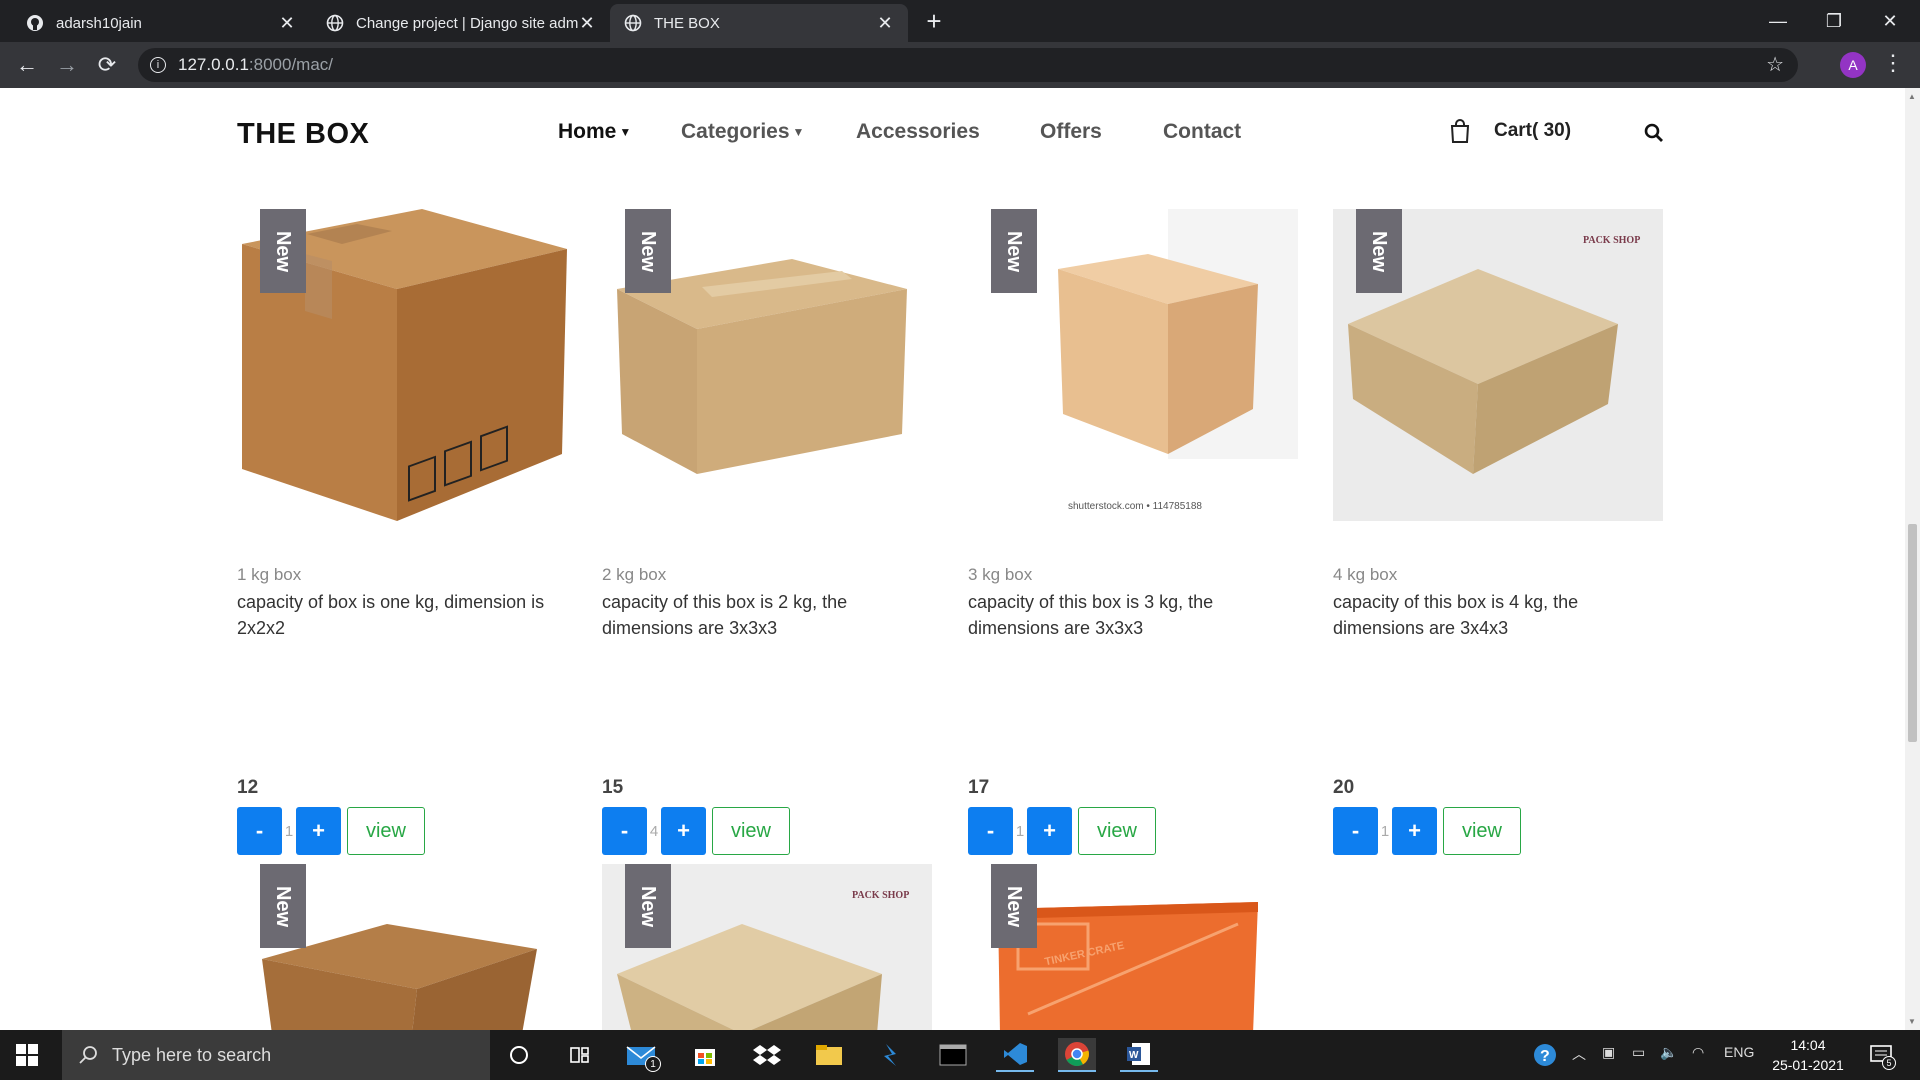 The image size is (1920, 1080). Describe the element at coordinates (968, 65) in the screenshot. I see `address-bar: i 127.0.0.1:8000/mac/ ☆` at that location.